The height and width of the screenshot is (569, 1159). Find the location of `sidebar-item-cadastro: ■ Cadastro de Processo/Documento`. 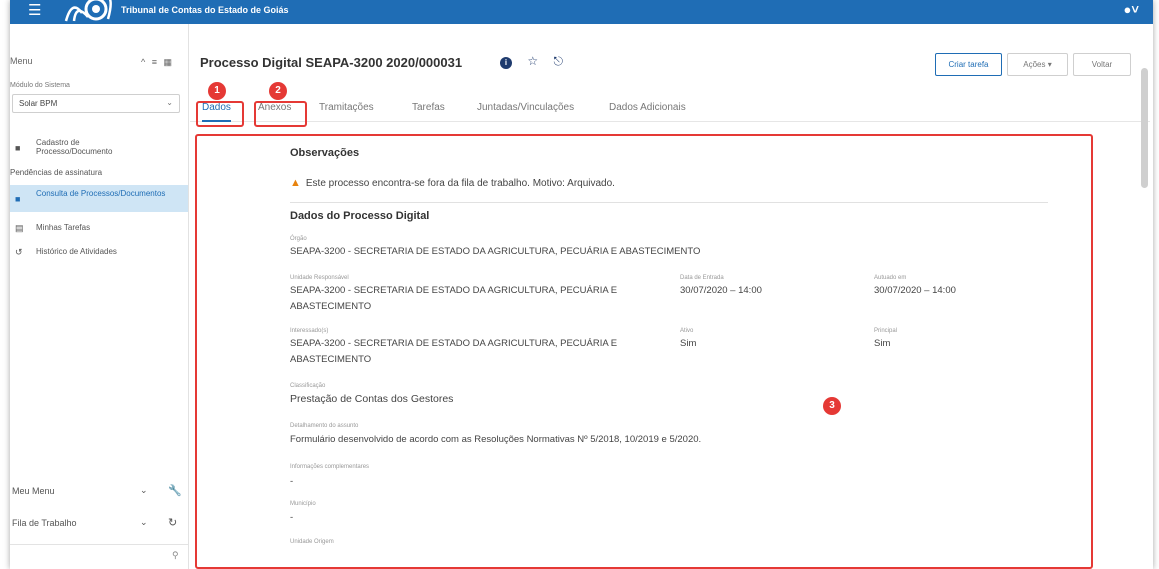

sidebar-item-cadastro: ■ Cadastro de Processo/Documento is located at coordinates (99, 147).